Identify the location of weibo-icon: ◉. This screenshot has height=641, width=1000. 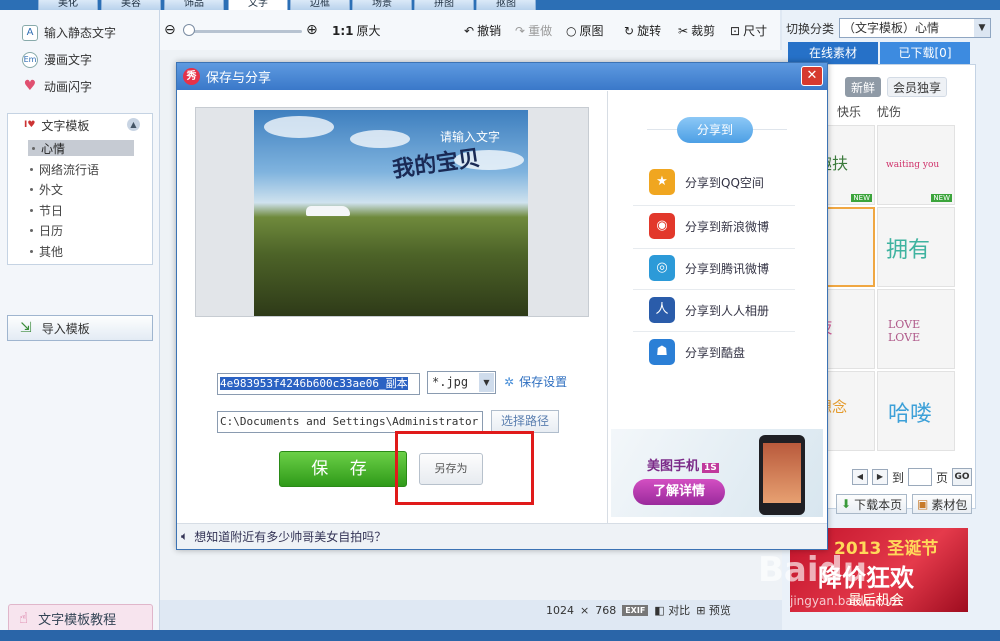
(662, 226).